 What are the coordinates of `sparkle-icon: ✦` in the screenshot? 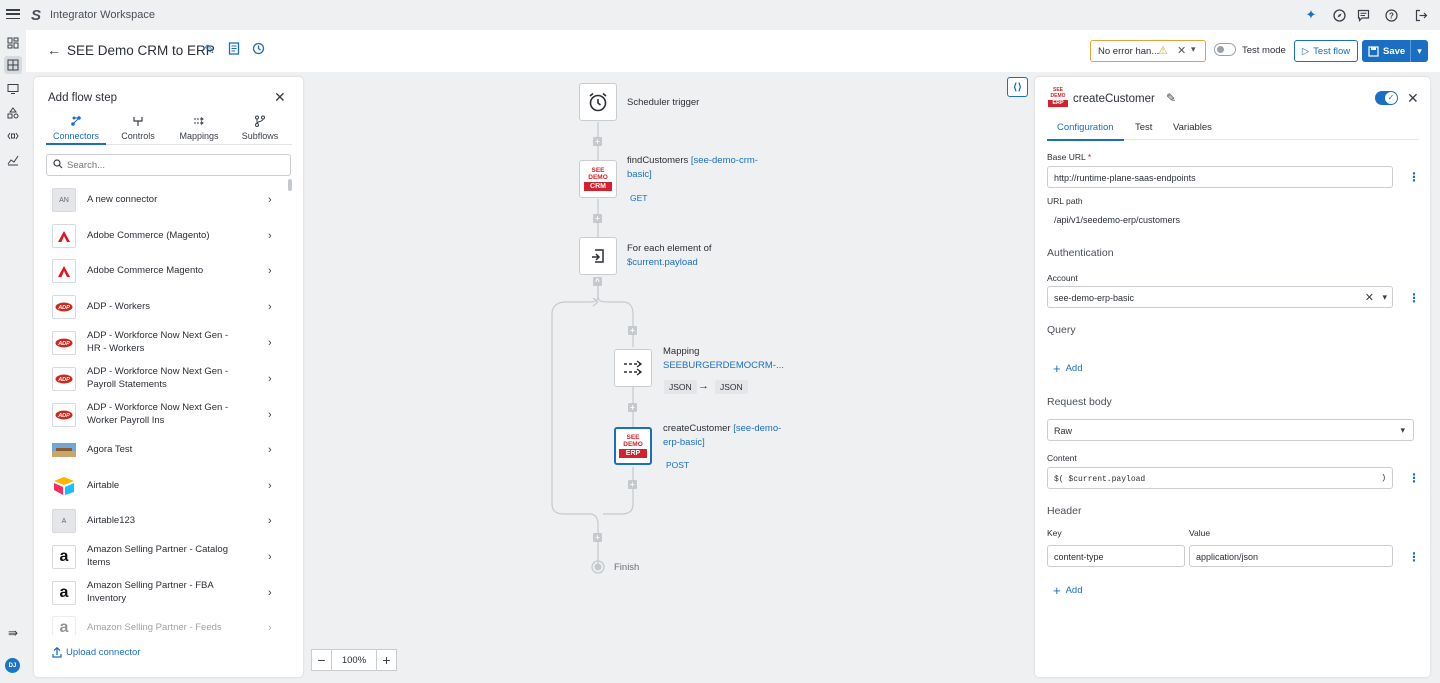 It's located at (1311, 15).